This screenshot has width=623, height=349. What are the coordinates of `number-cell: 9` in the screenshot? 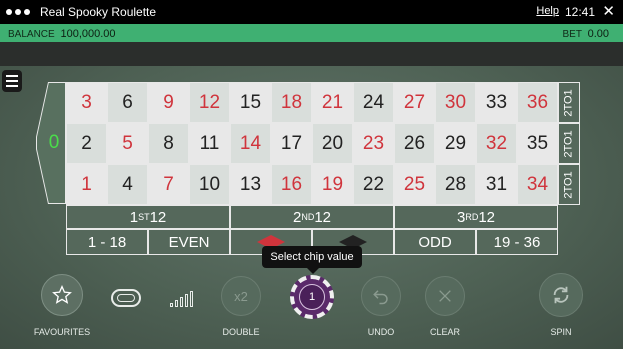 It's located at (168, 102).